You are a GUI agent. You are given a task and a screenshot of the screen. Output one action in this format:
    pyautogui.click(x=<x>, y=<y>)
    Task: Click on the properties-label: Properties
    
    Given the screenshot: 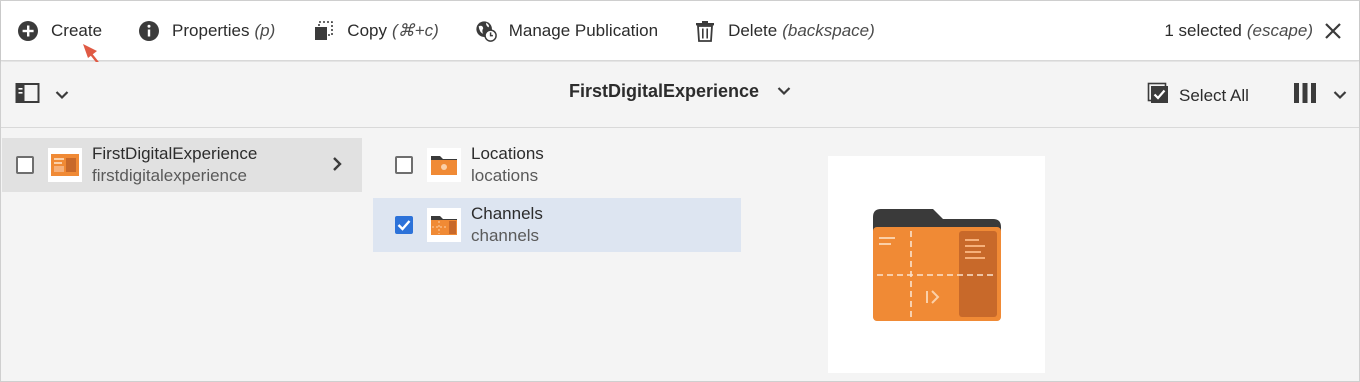 What is the action you would take?
    pyautogui.click(x=211, y=30)
    